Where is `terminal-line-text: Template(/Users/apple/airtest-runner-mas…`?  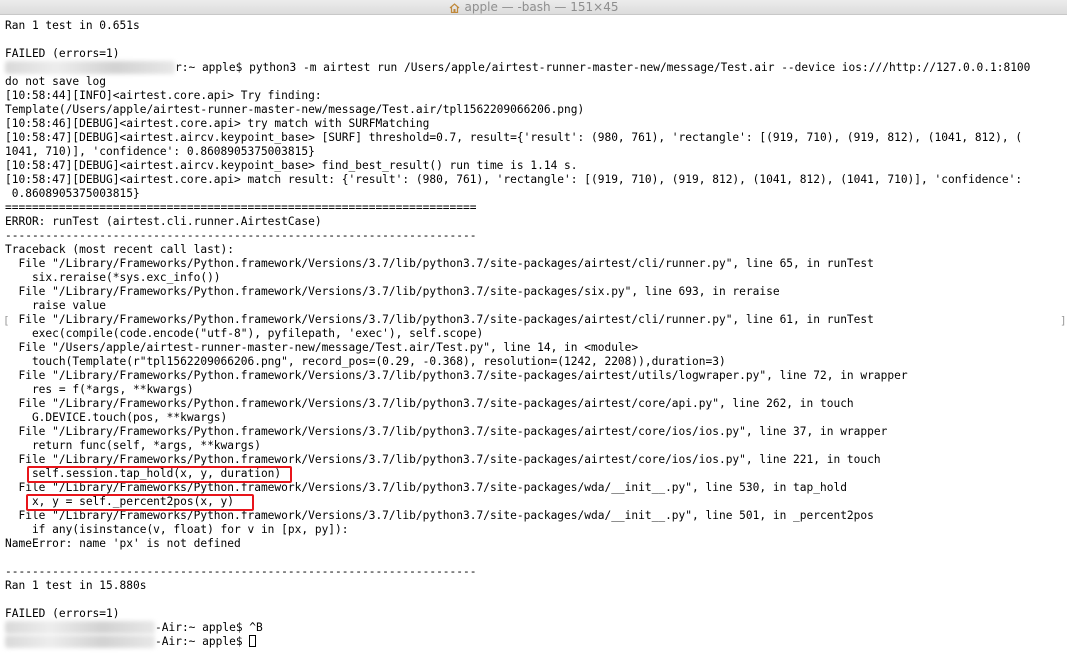
terminal-line-text: Template(/Users/apple/airtest-runner-mas… is located at coordinates (295, 109).